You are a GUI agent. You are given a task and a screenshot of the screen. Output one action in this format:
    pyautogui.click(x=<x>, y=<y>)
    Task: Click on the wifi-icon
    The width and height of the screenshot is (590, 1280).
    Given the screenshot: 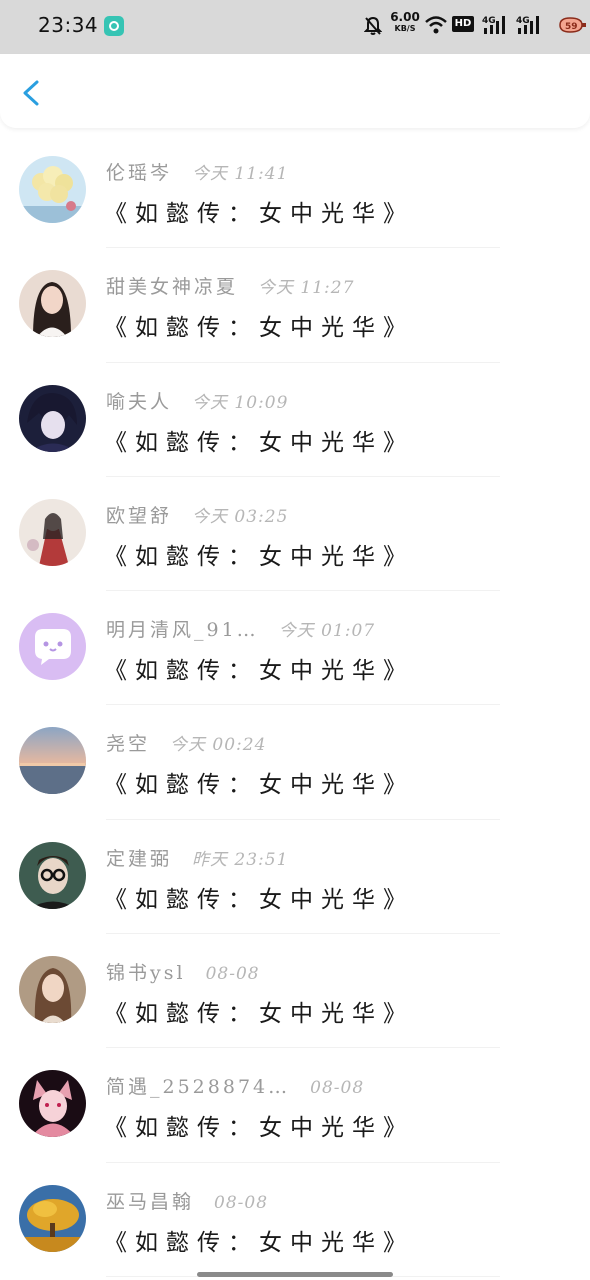 What is the action you would take?
    pyautogui.click(x=436, y=27)
    